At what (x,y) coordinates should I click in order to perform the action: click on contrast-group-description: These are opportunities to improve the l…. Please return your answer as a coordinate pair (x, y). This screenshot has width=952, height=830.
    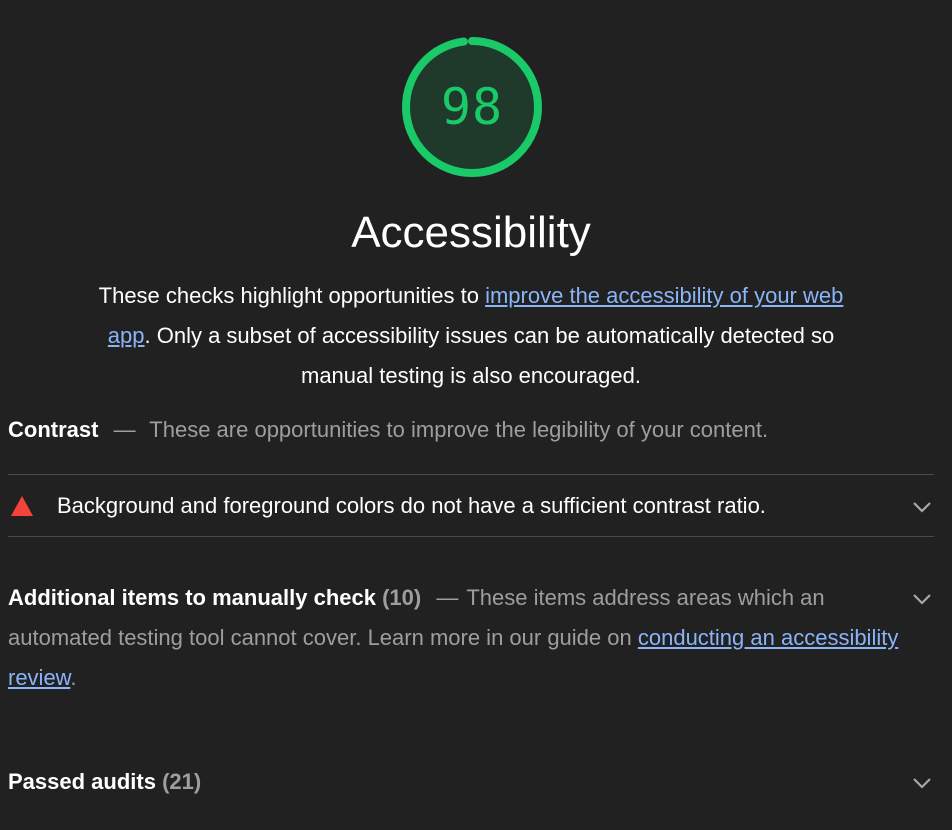
    Looking at the image, I should click on (459, 429).